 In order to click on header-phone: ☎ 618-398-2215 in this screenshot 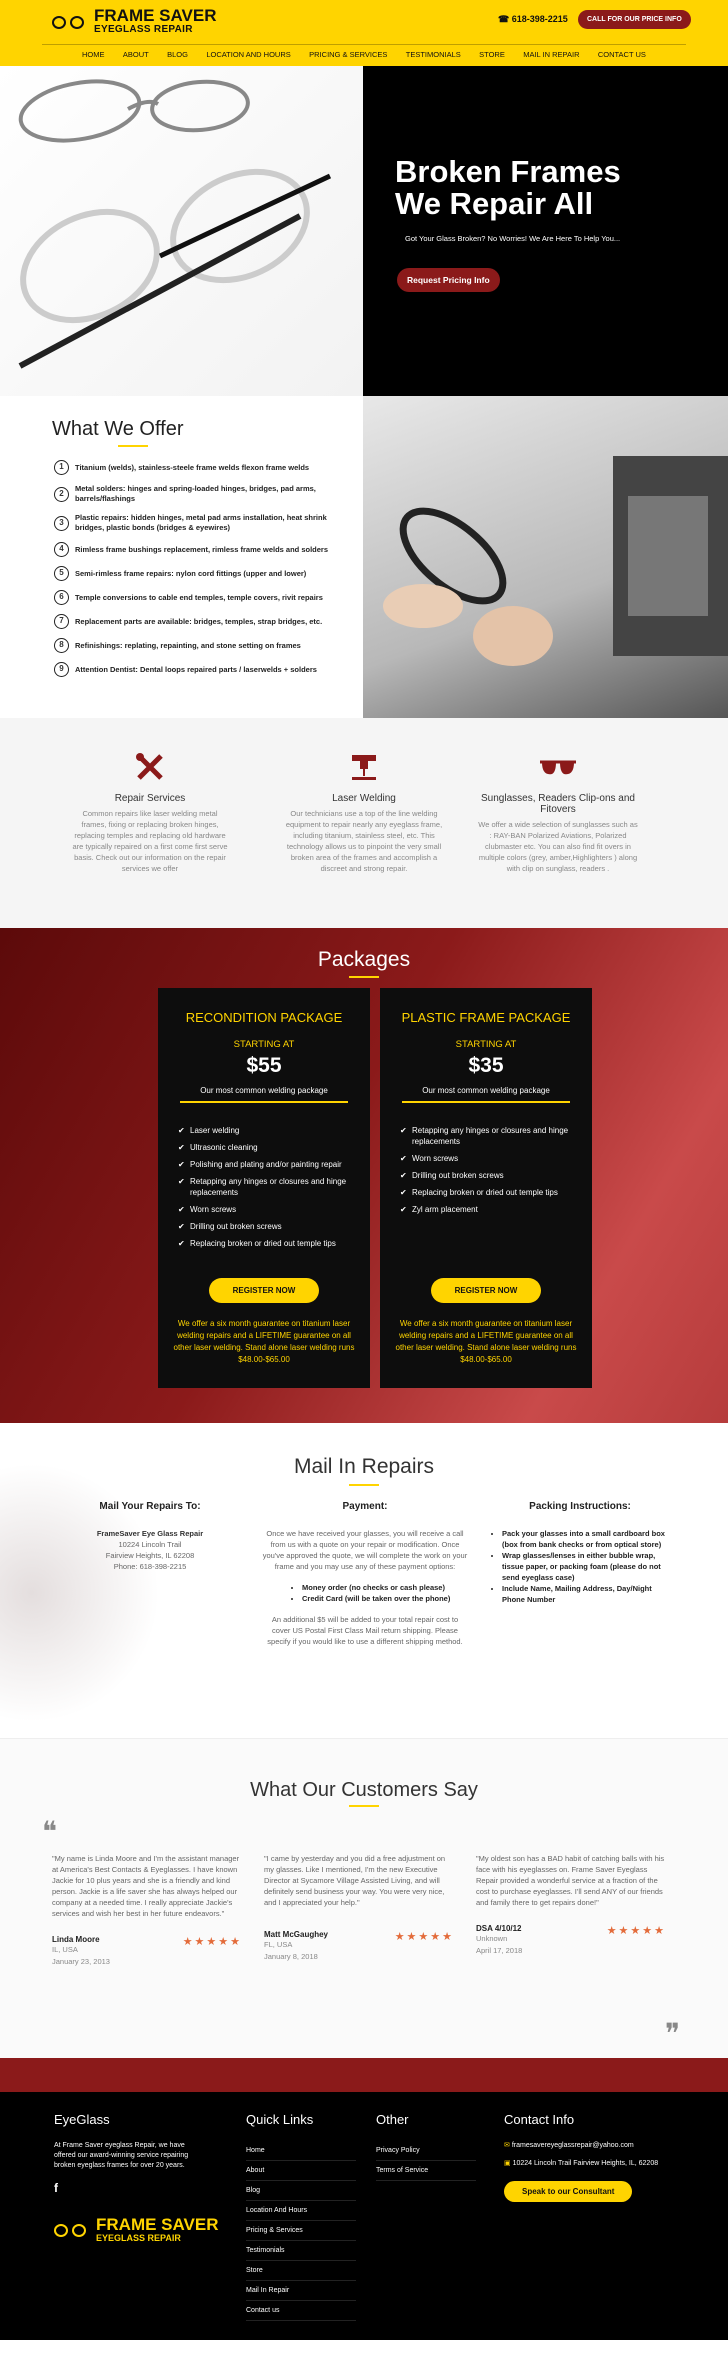, I will do `click(533, 19)`.